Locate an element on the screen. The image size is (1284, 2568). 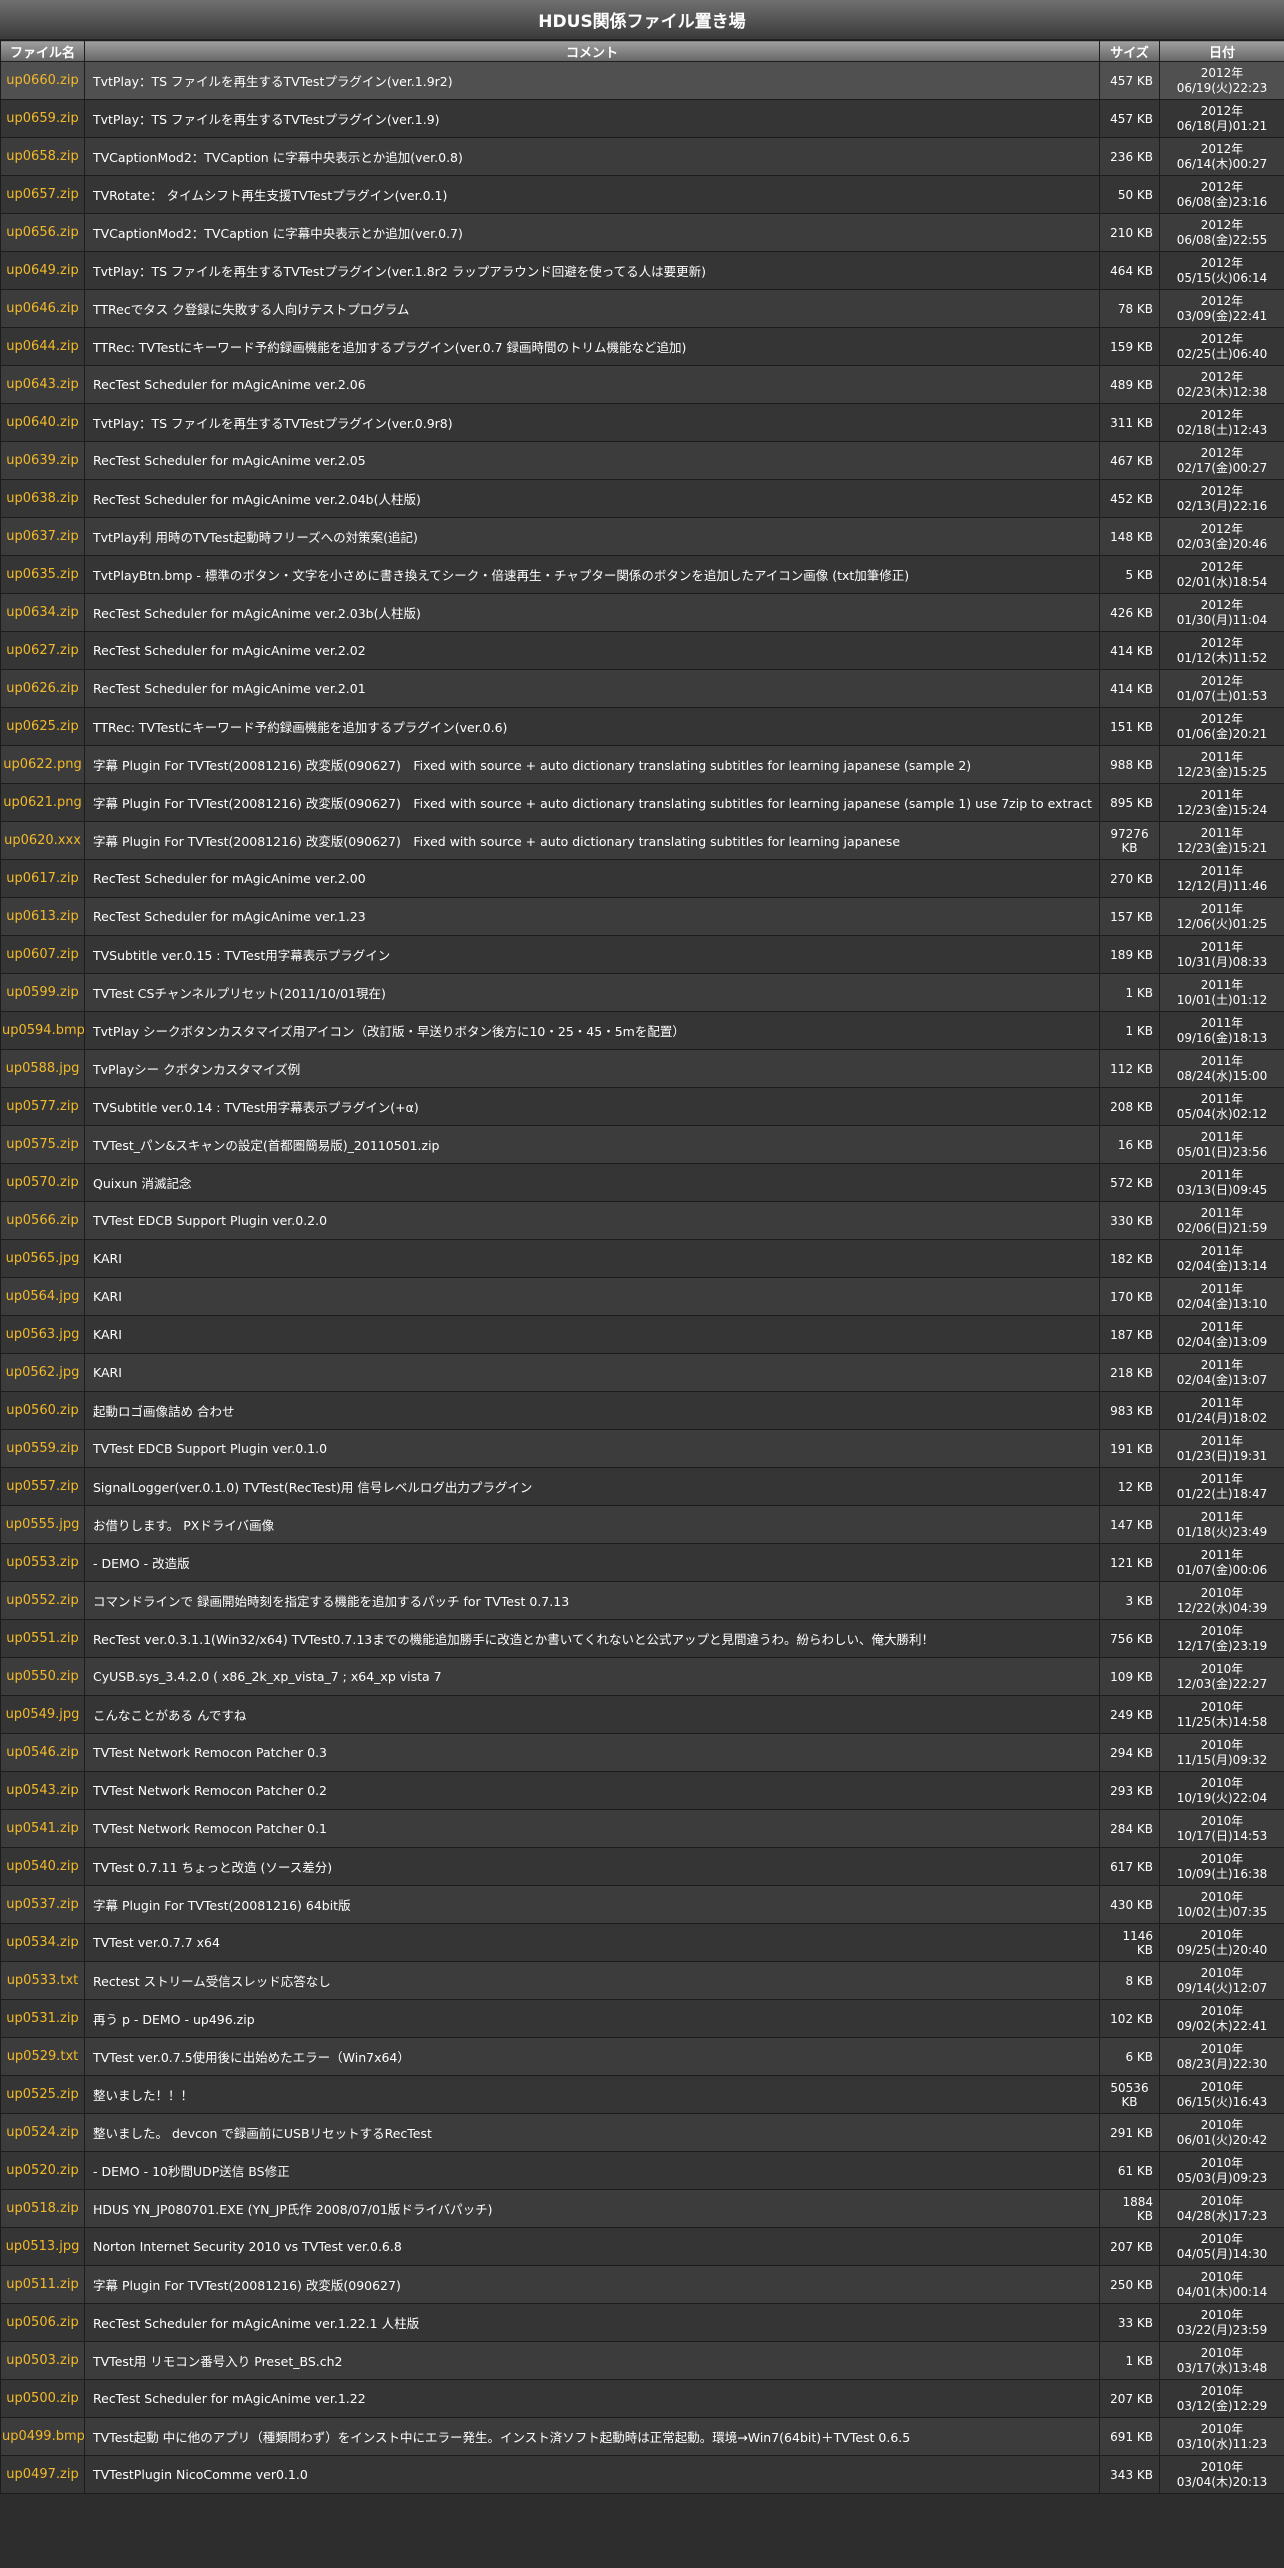
file-date-day: 12/23(金)15:24 is located at coordinates (1222, 809).